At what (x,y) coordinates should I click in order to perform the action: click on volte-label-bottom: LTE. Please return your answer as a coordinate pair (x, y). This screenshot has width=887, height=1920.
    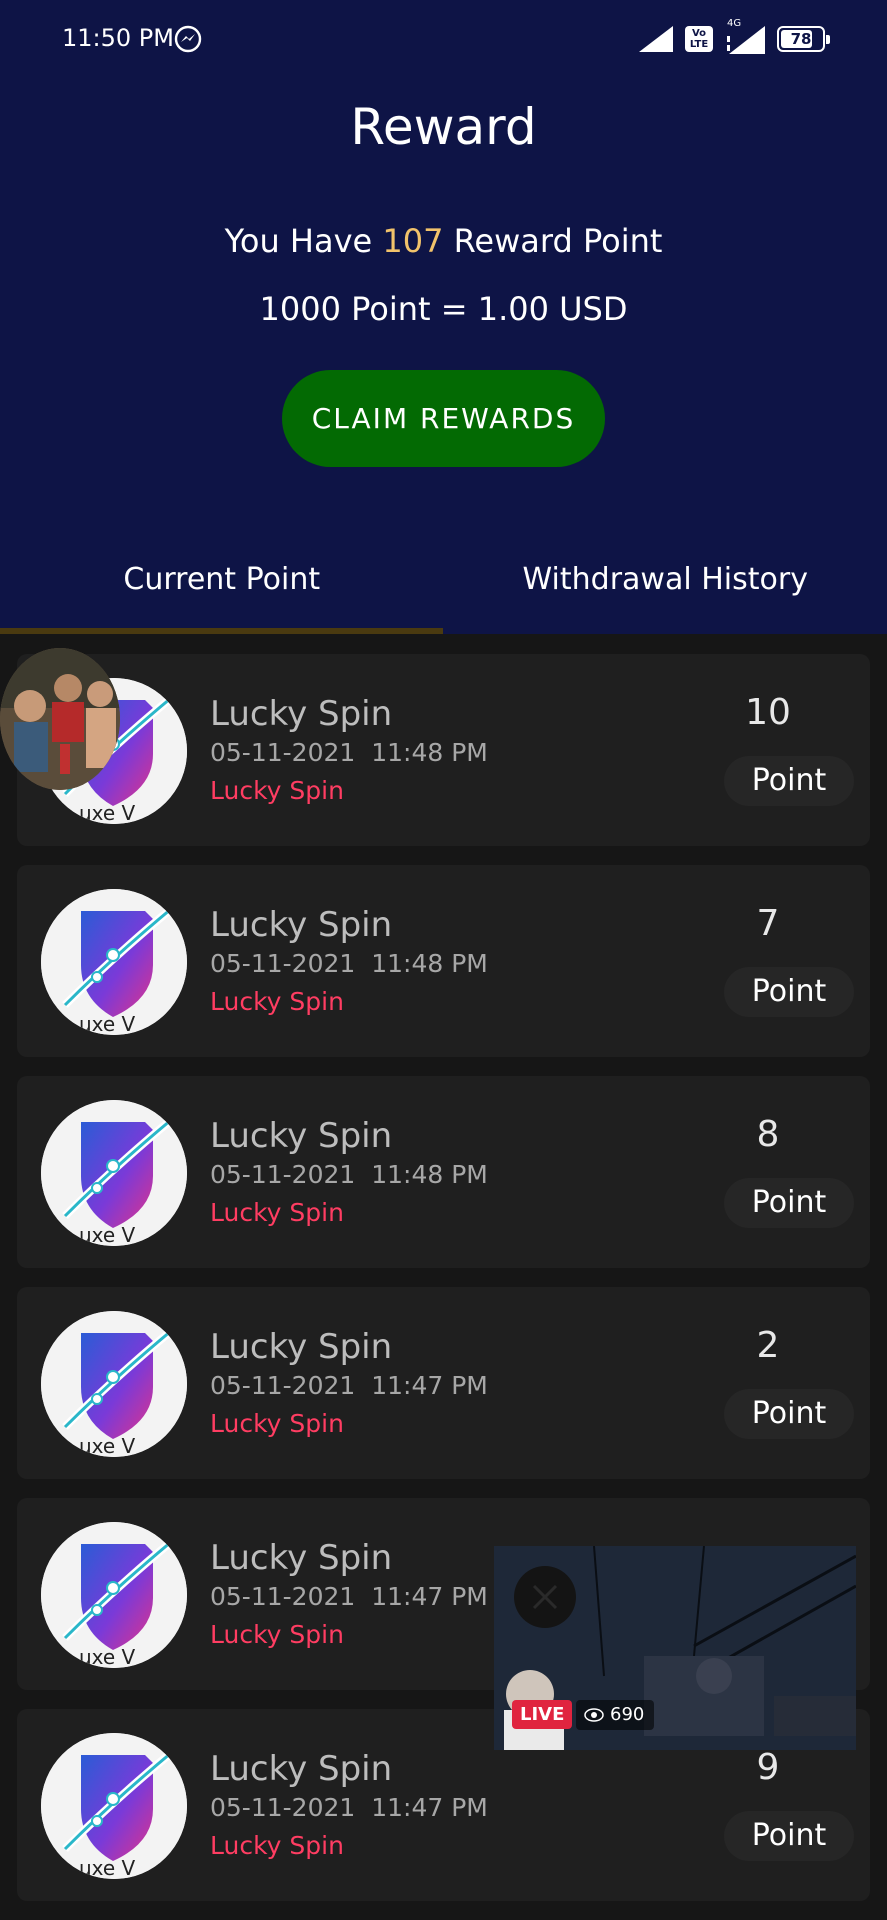
    Looking at the image, I should click on (699, 44).